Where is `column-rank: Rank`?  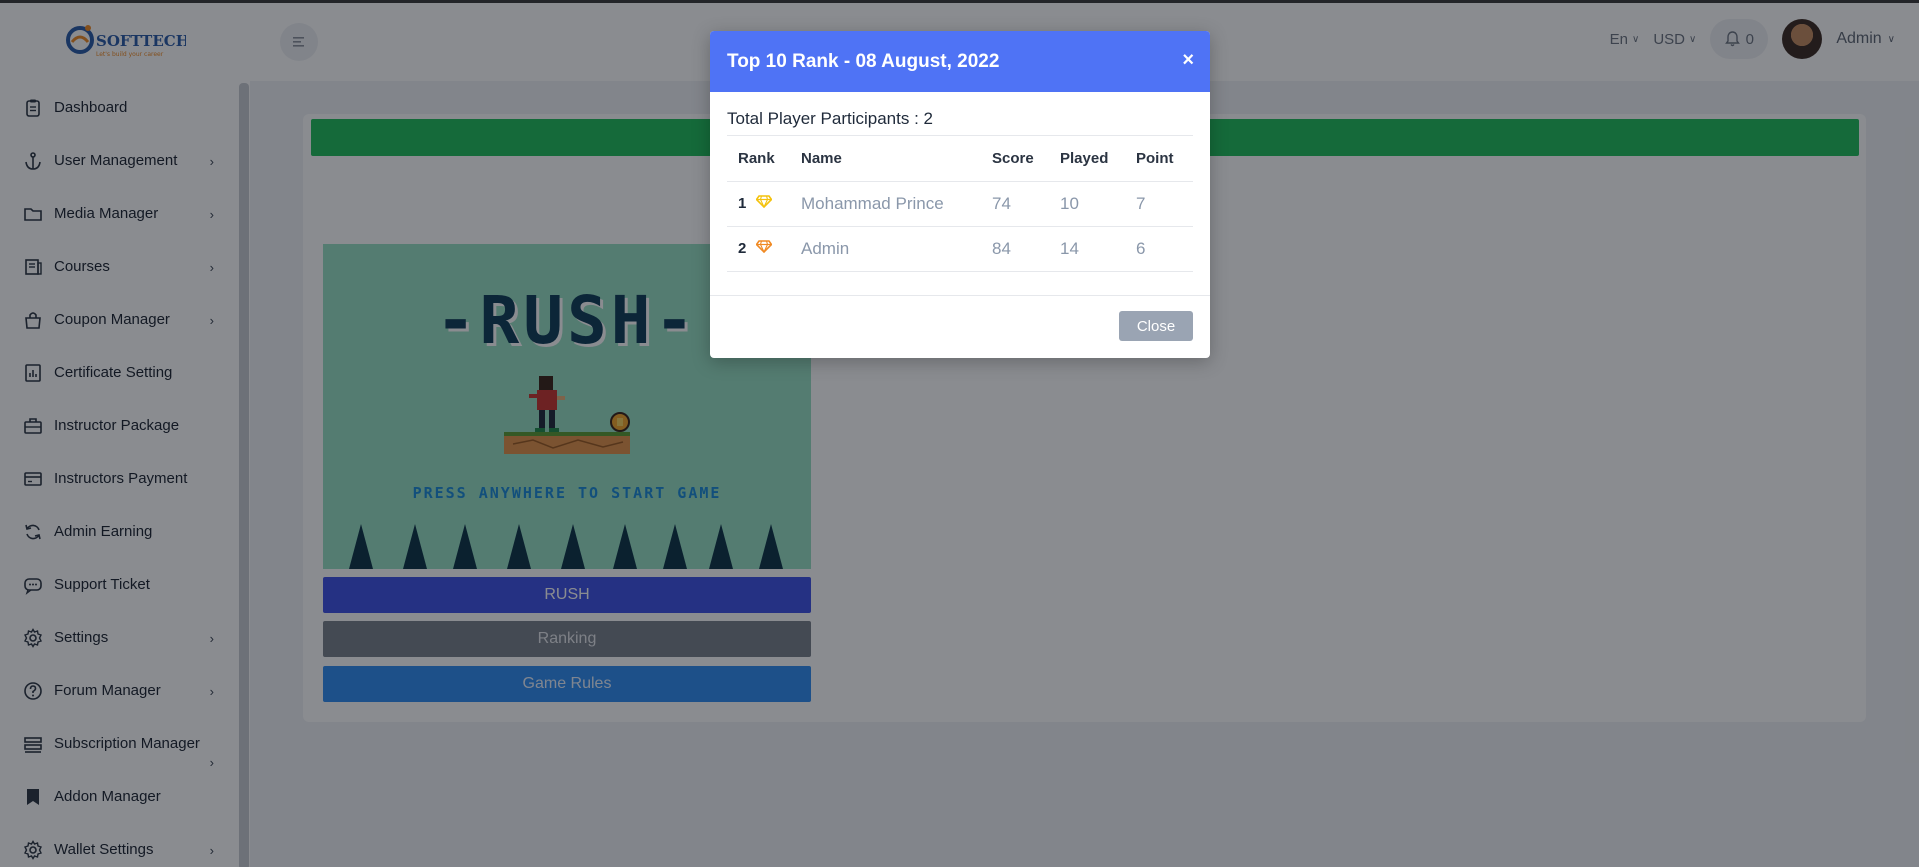 column-rank: Rank is located at coordinates (758, 159).